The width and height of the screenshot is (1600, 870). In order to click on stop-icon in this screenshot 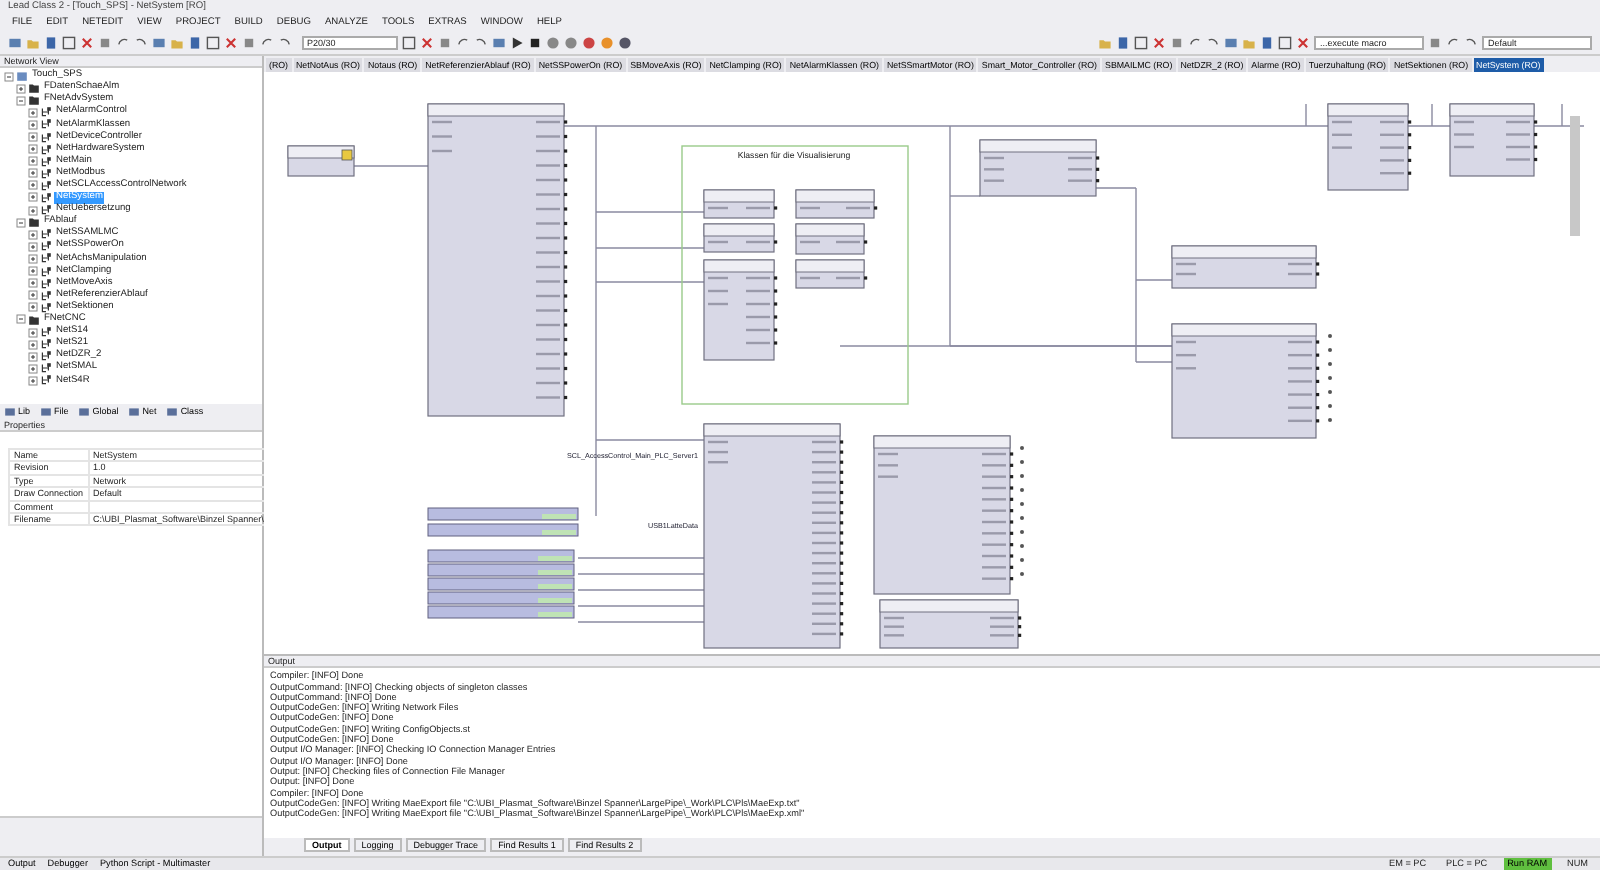, I will do `click(534, 43)`.